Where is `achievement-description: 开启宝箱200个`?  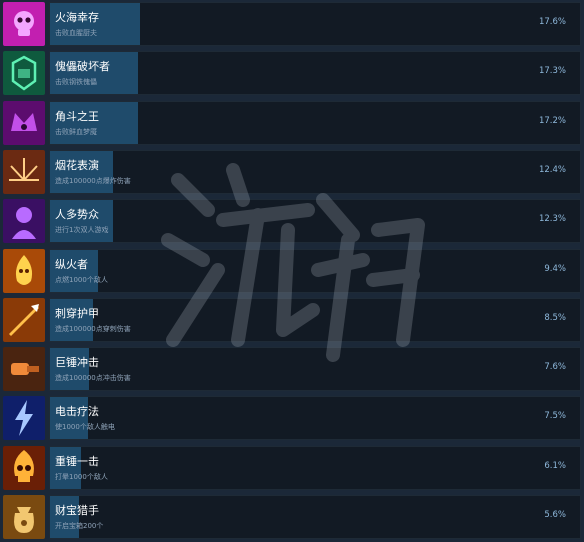 achievement-description: 开启宝箱200个 is located at coordinates (79, 526).